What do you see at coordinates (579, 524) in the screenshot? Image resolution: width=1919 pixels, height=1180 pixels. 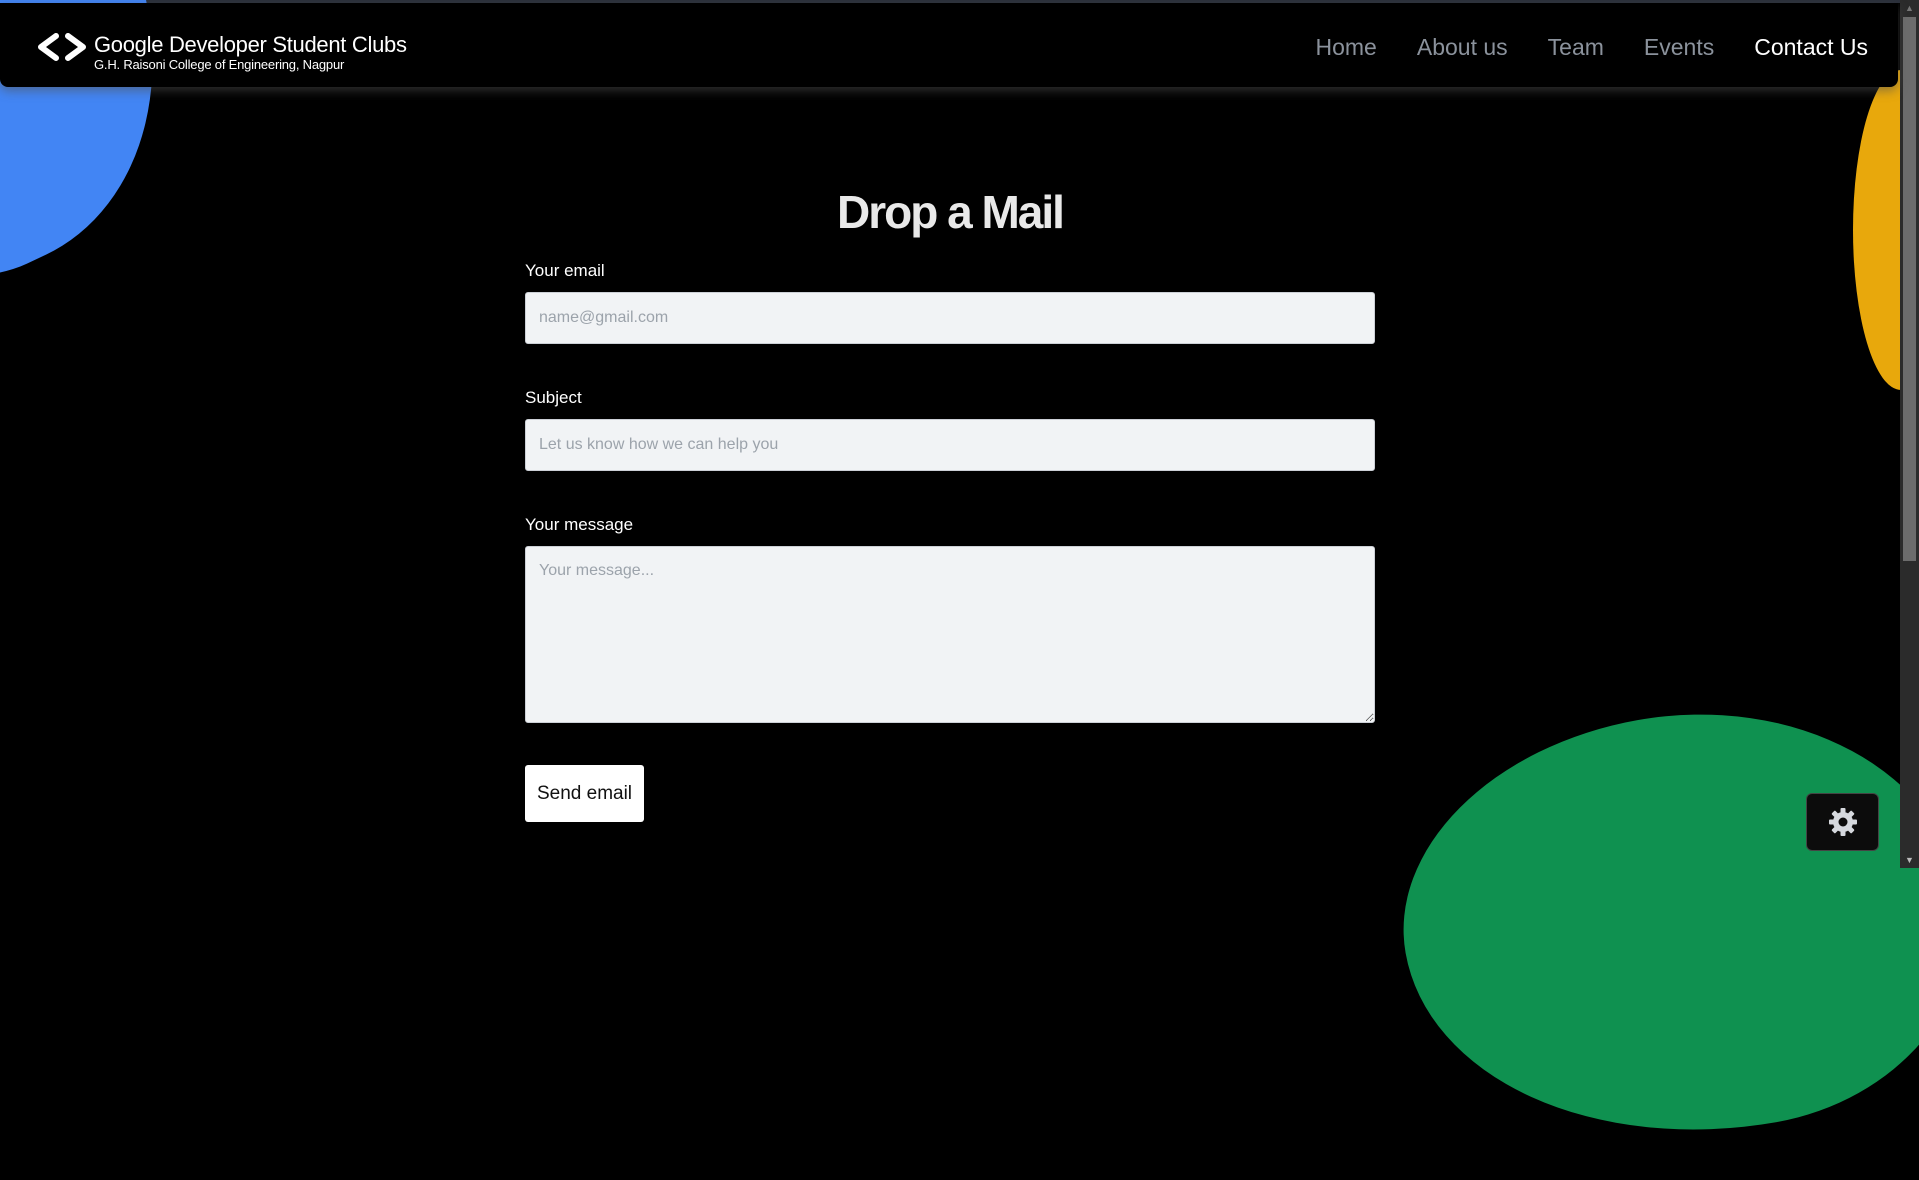 I see `message-label: Your message` at bounding box center [579, 524].